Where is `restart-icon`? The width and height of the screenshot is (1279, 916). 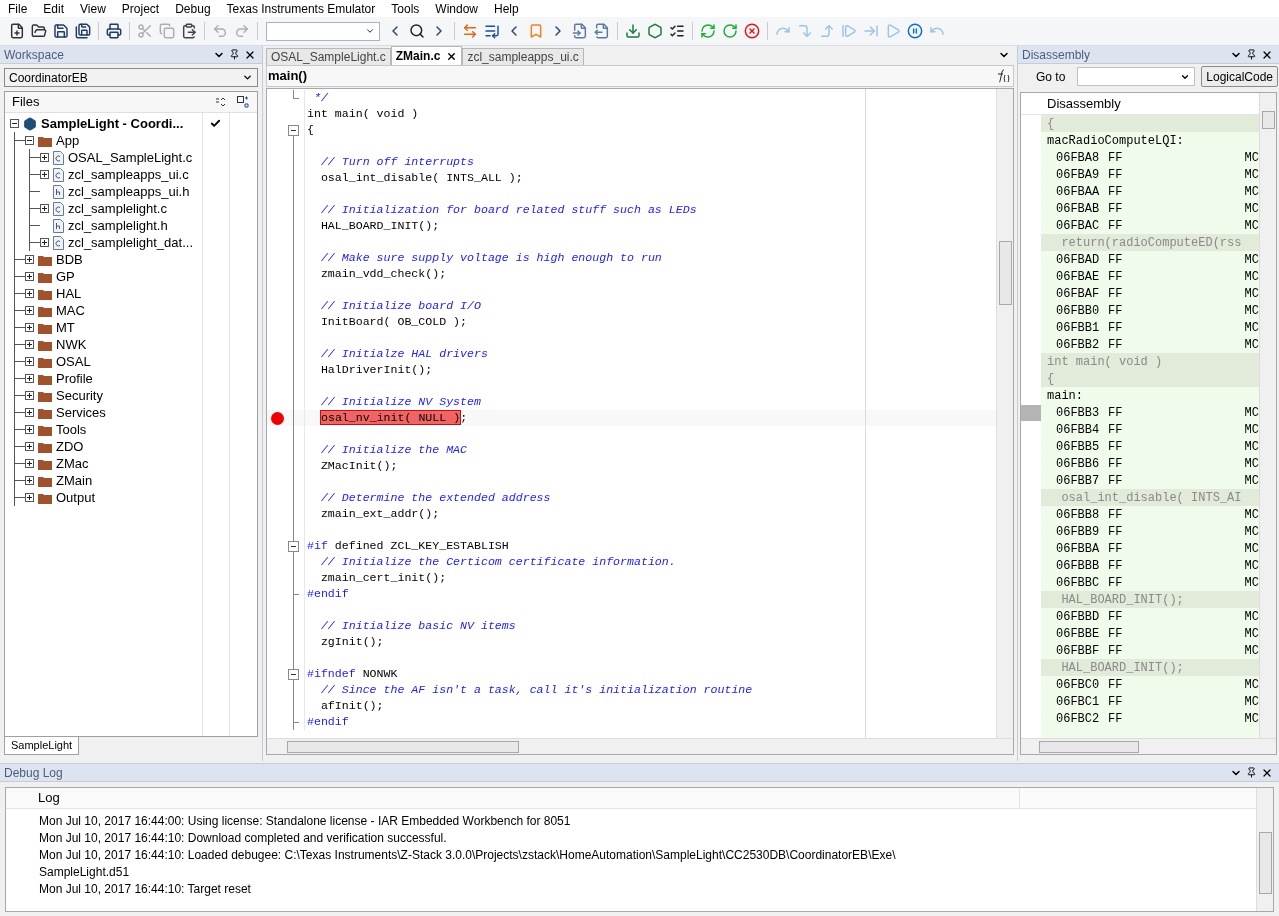
restart-icon is located at coordinates (730, 31).